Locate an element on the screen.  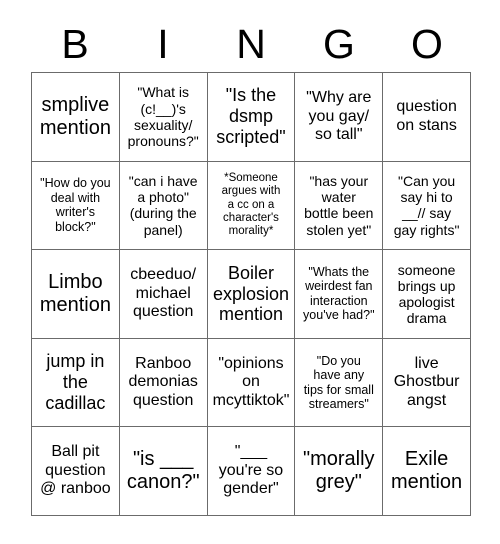
bingo-cell-text: live Ghostbur angst is located at coordinates (426, 381).